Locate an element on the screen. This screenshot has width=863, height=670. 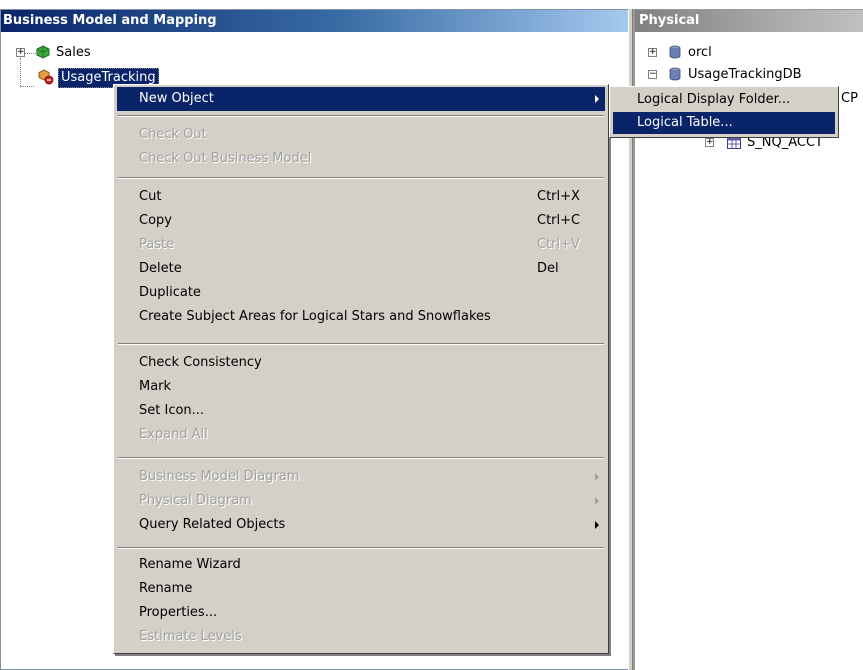
business-model-pane-title: Business Model and Mapping is located at coordinates (315, 21).